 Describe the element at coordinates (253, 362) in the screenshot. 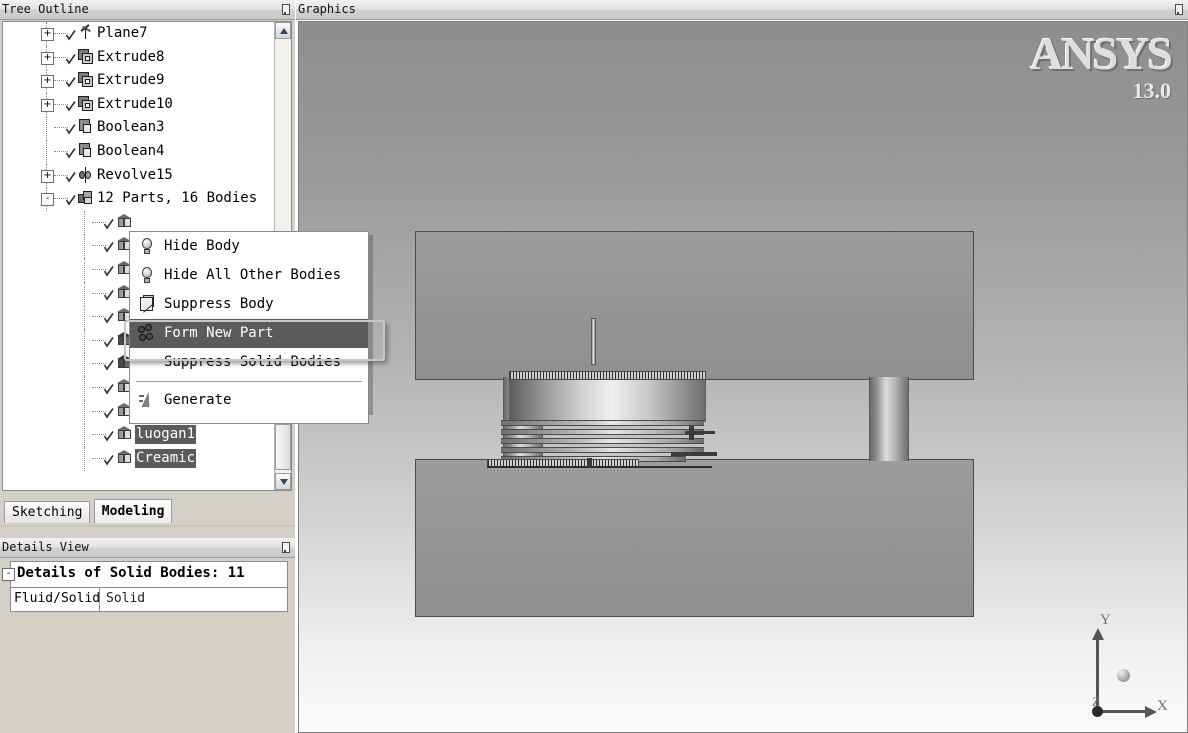

I see `context-menu-item-label: Suppress Solid Bodies` at that location.